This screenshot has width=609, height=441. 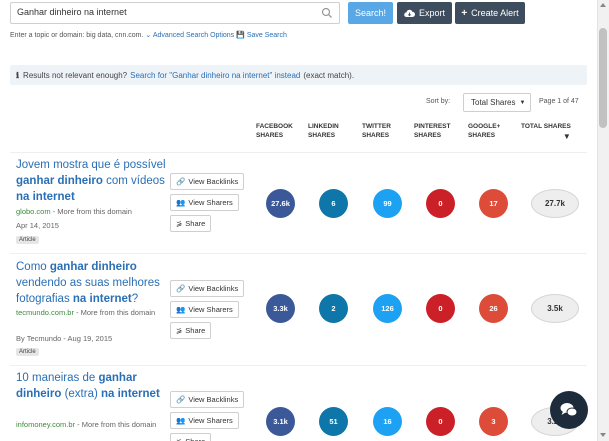 I want to click on create-alert-button-label: Create Alert, so click(x=495, y=13).